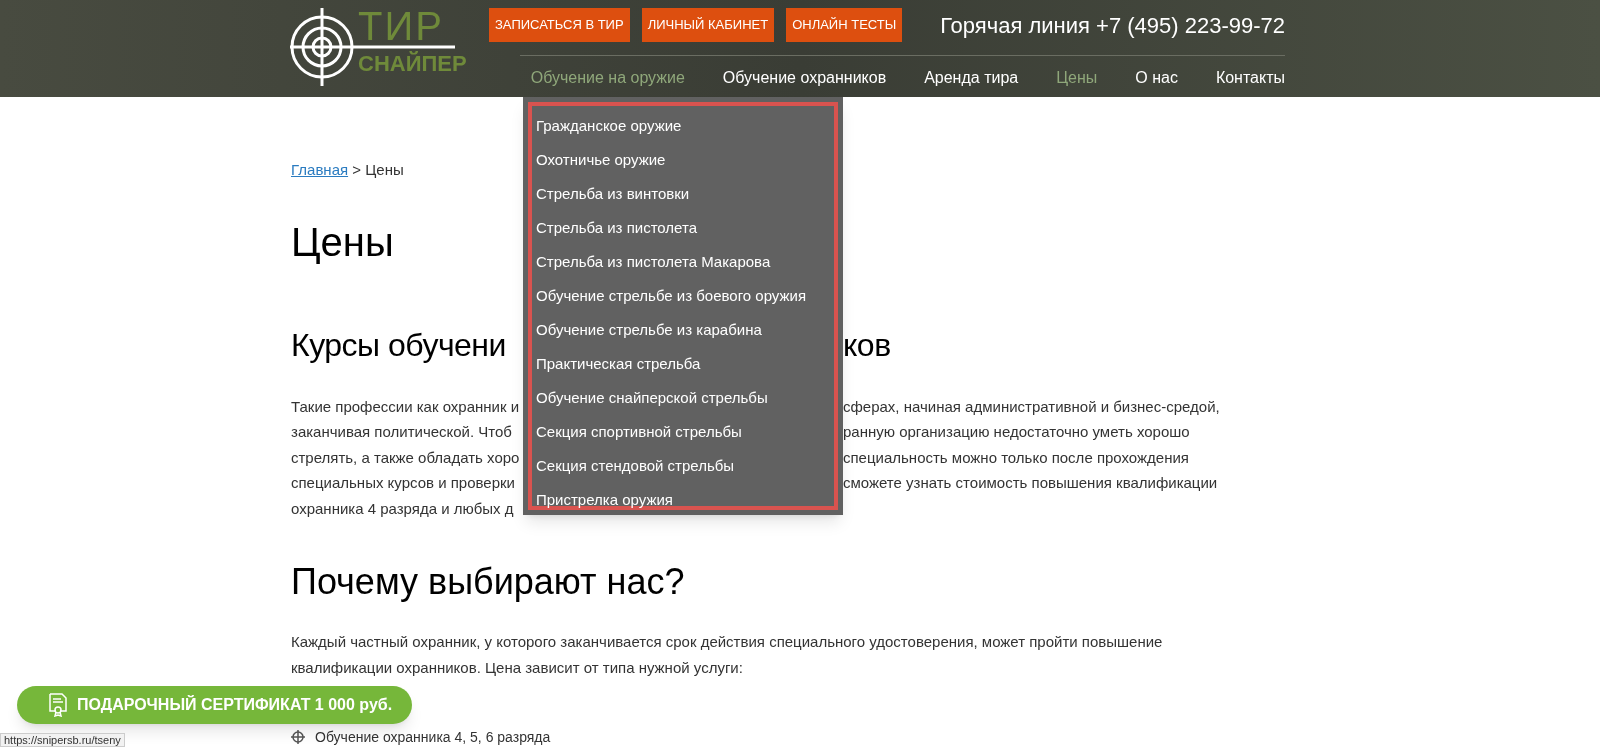 This screenshot has height=747, width=1600. Describe the element at coordinates (683, 466) in the screenshot. I see `dropdown-item: Секция стендовой стрельбы` at that location.